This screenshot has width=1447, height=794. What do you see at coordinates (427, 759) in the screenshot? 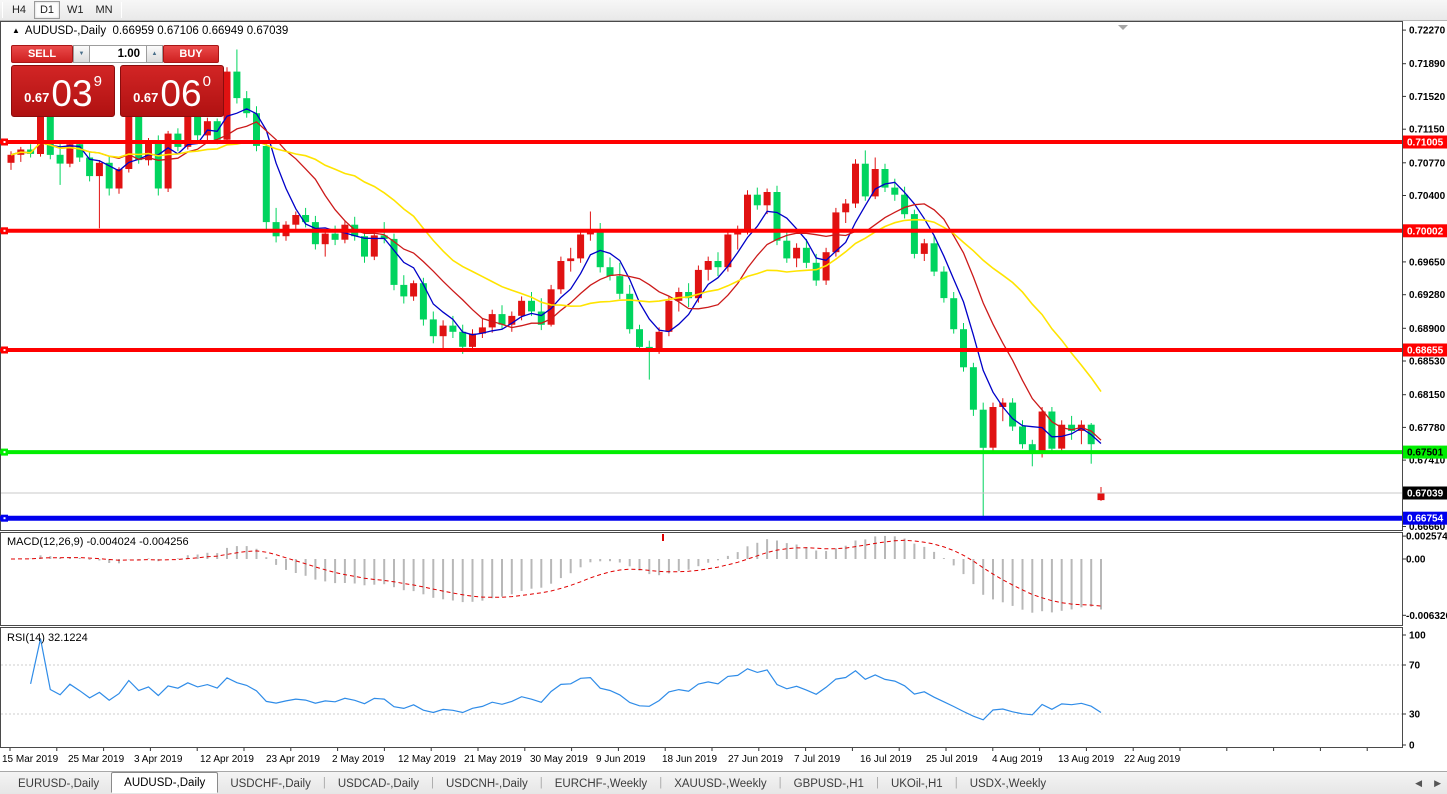
I see `svg-text: 12 May 2019` at bounding box center [427, 759].